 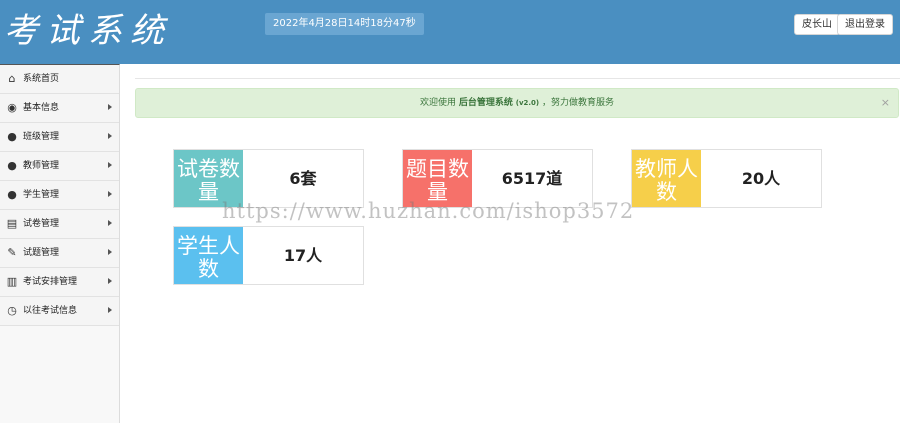 What do you see at coordinates (12, 78) in the screenshot?
I see `home-icon: ⌂` at bounding box center [12, 78].